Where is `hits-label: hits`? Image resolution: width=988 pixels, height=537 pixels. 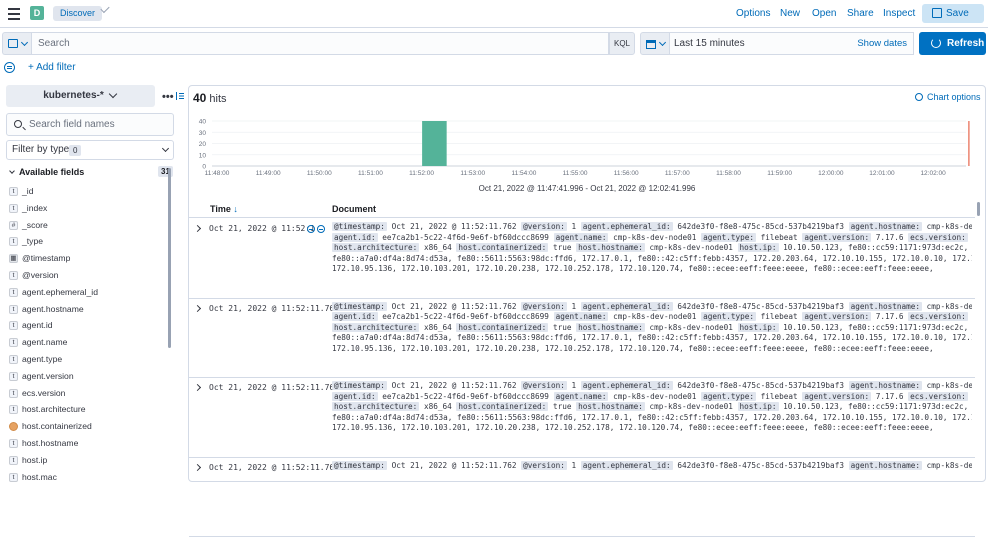 hits-label: hits is located at coordinates (217, 99).